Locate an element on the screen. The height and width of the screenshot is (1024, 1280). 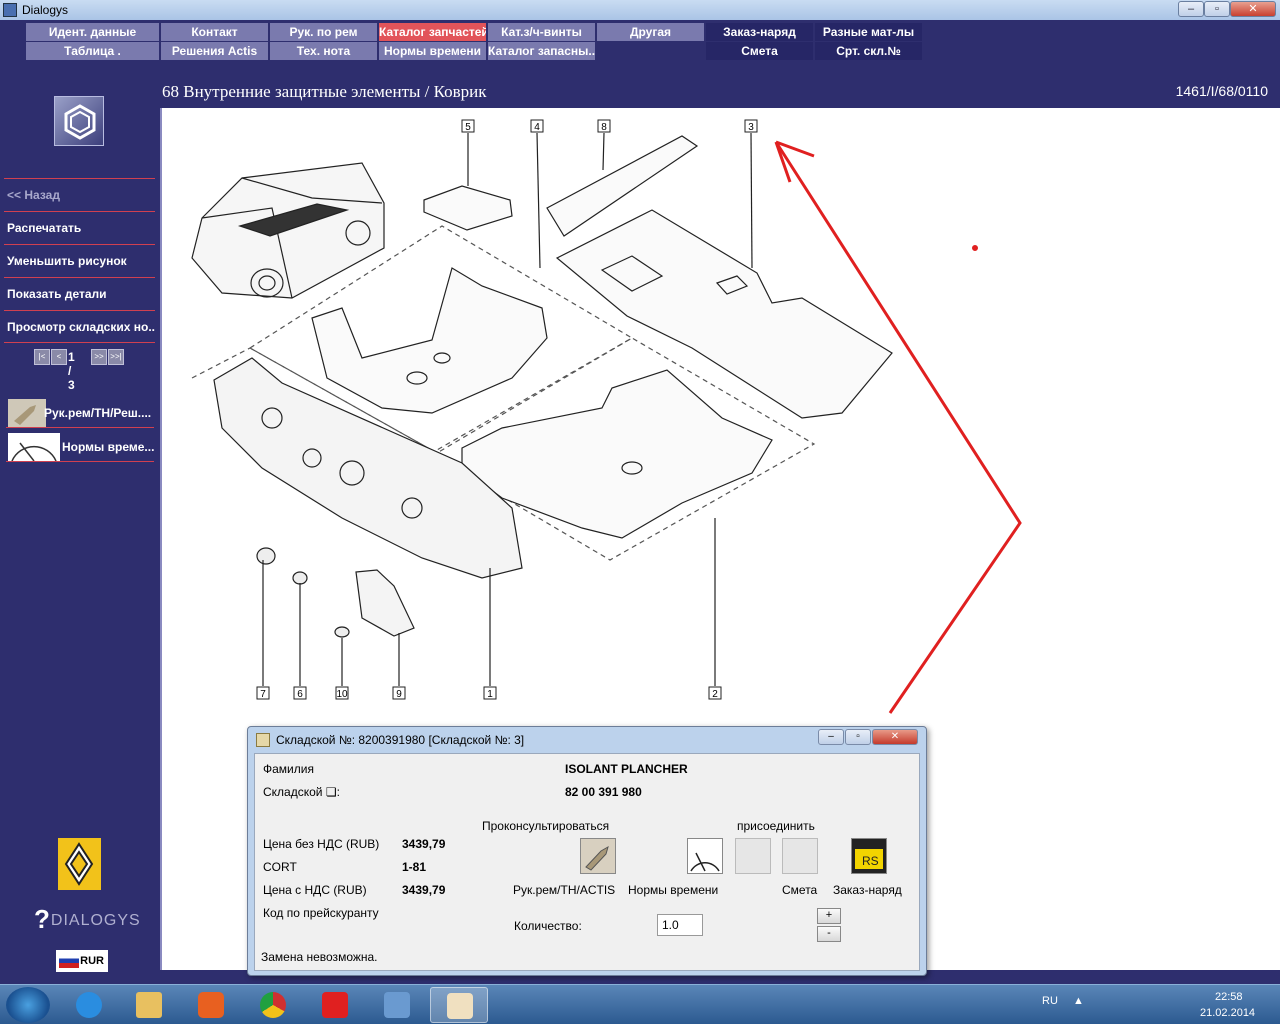
callout-2: 2 is located at coordinates (715, 693).